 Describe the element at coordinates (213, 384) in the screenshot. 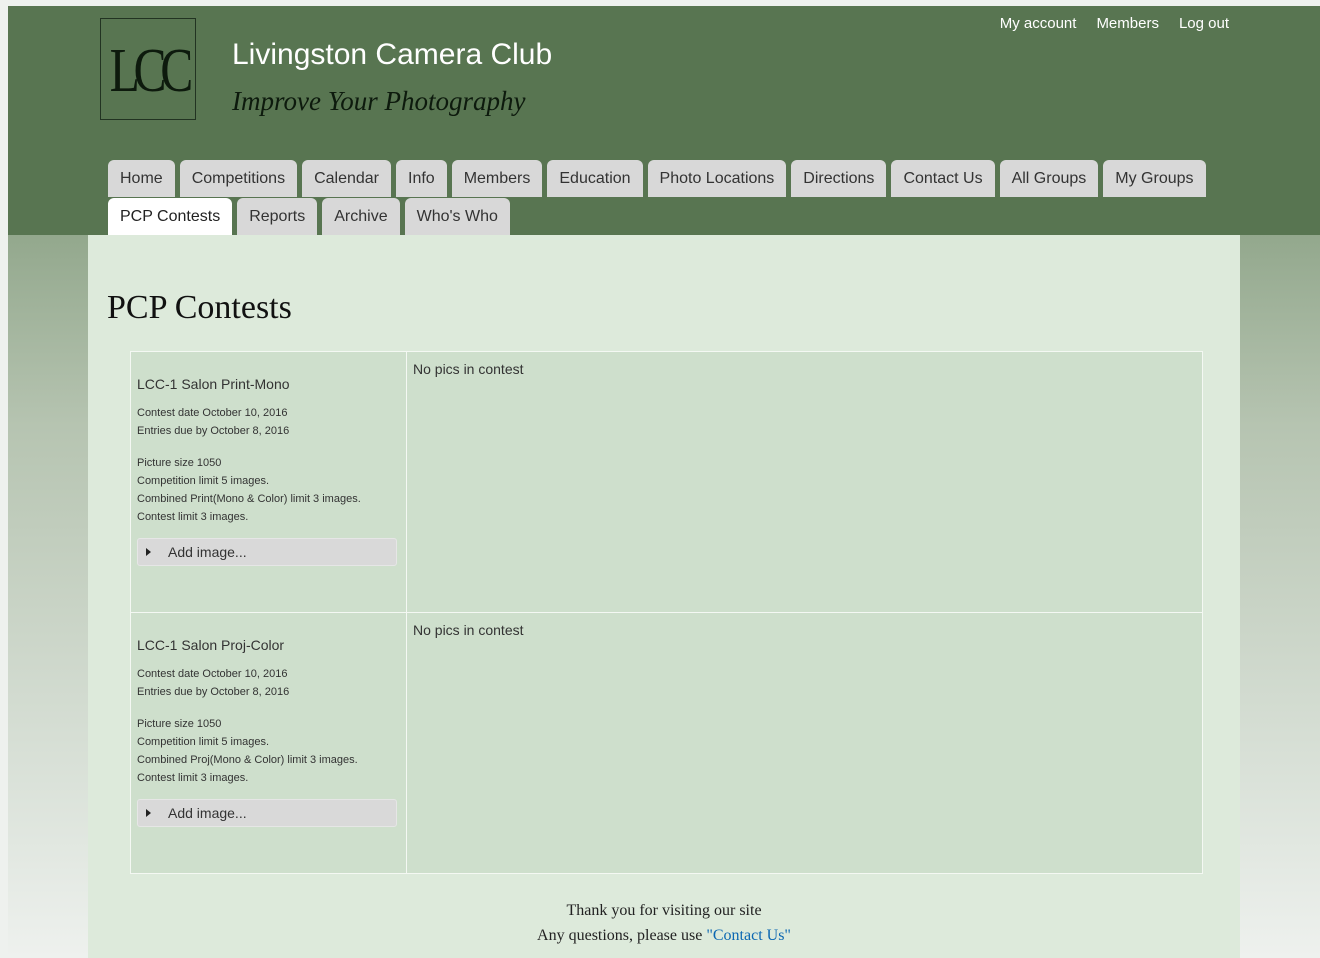

I see `contest-name: LCC-1 Salon Print-Mono` at that location.